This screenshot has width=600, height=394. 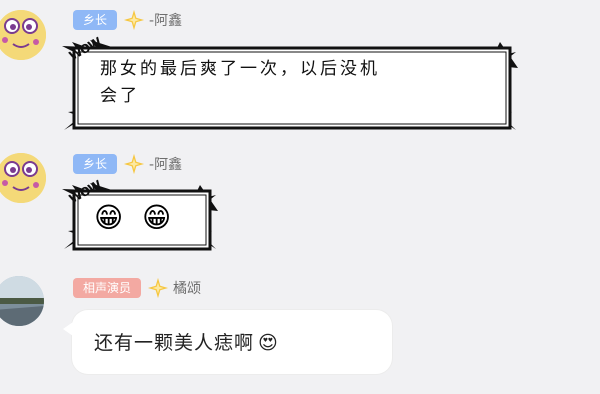 What do you see at coordinates (268, 343) in the screenshot?
I see `heart-eyes-emoji: 😍` at bounding box center [268, 343].